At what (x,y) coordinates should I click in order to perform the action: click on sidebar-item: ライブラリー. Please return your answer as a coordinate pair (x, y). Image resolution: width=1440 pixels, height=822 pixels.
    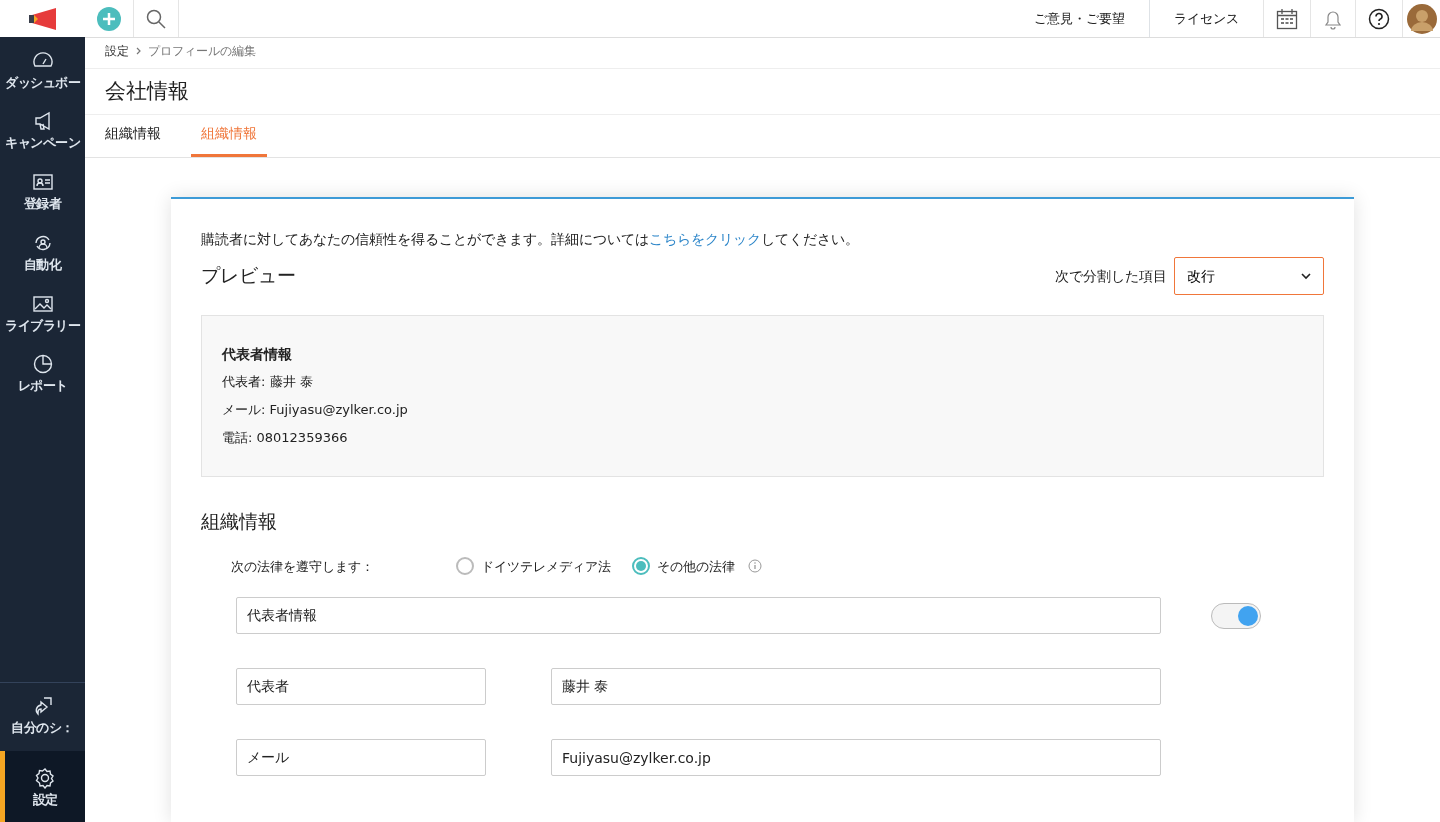
    Looking at the image, I should click on (42, 314).